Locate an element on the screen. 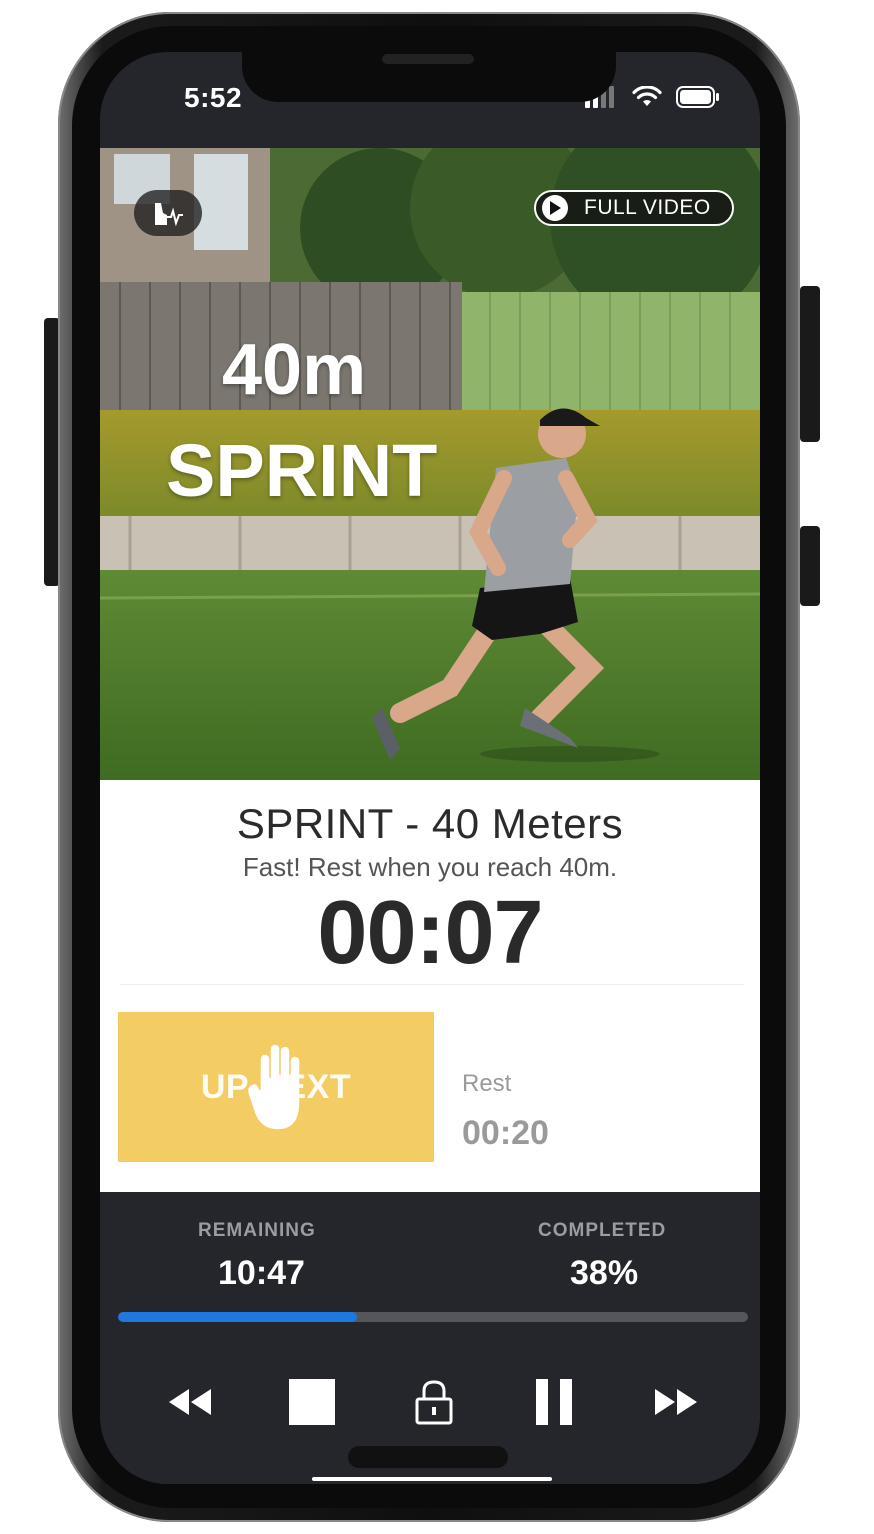 Image resolution: width=874 pixels, height=1534 pixels. completed-value: 38% is located at coordinates (604, 1273).